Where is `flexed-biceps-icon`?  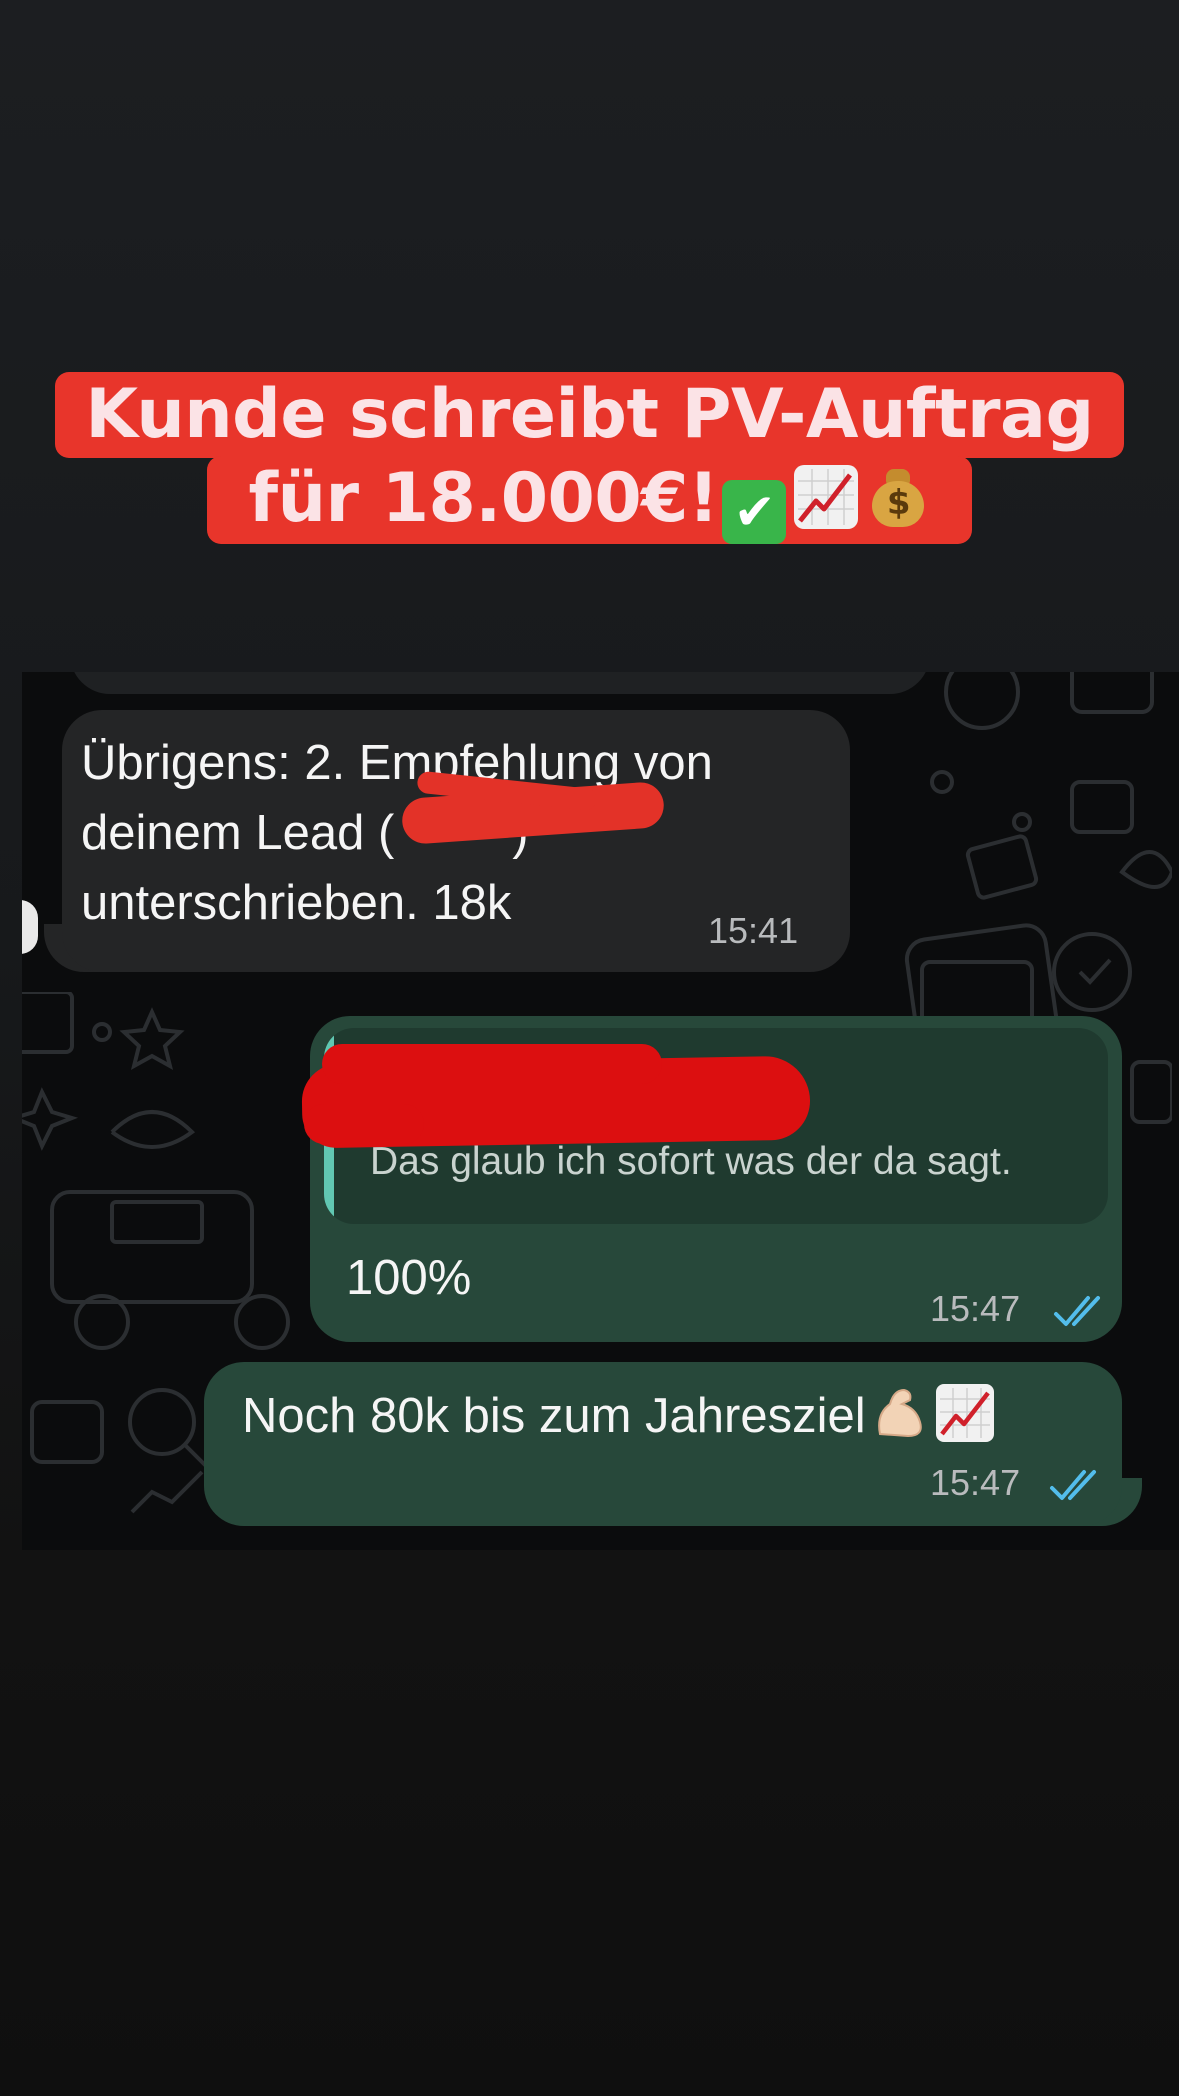
flexed-biceps-icon is located at coordinates (901, 1413).